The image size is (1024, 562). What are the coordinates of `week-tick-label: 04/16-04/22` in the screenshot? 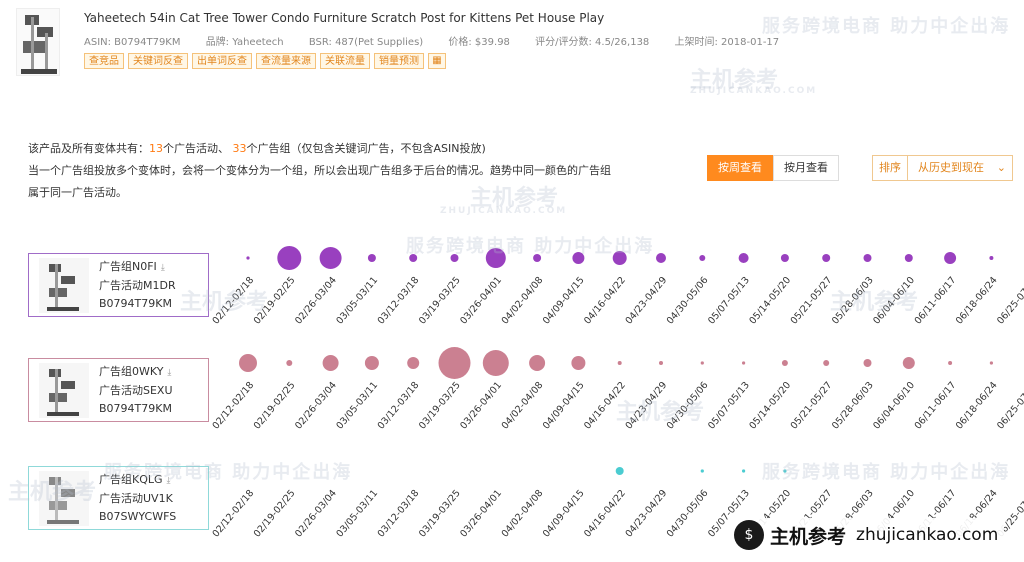 It's located at (605, 514).